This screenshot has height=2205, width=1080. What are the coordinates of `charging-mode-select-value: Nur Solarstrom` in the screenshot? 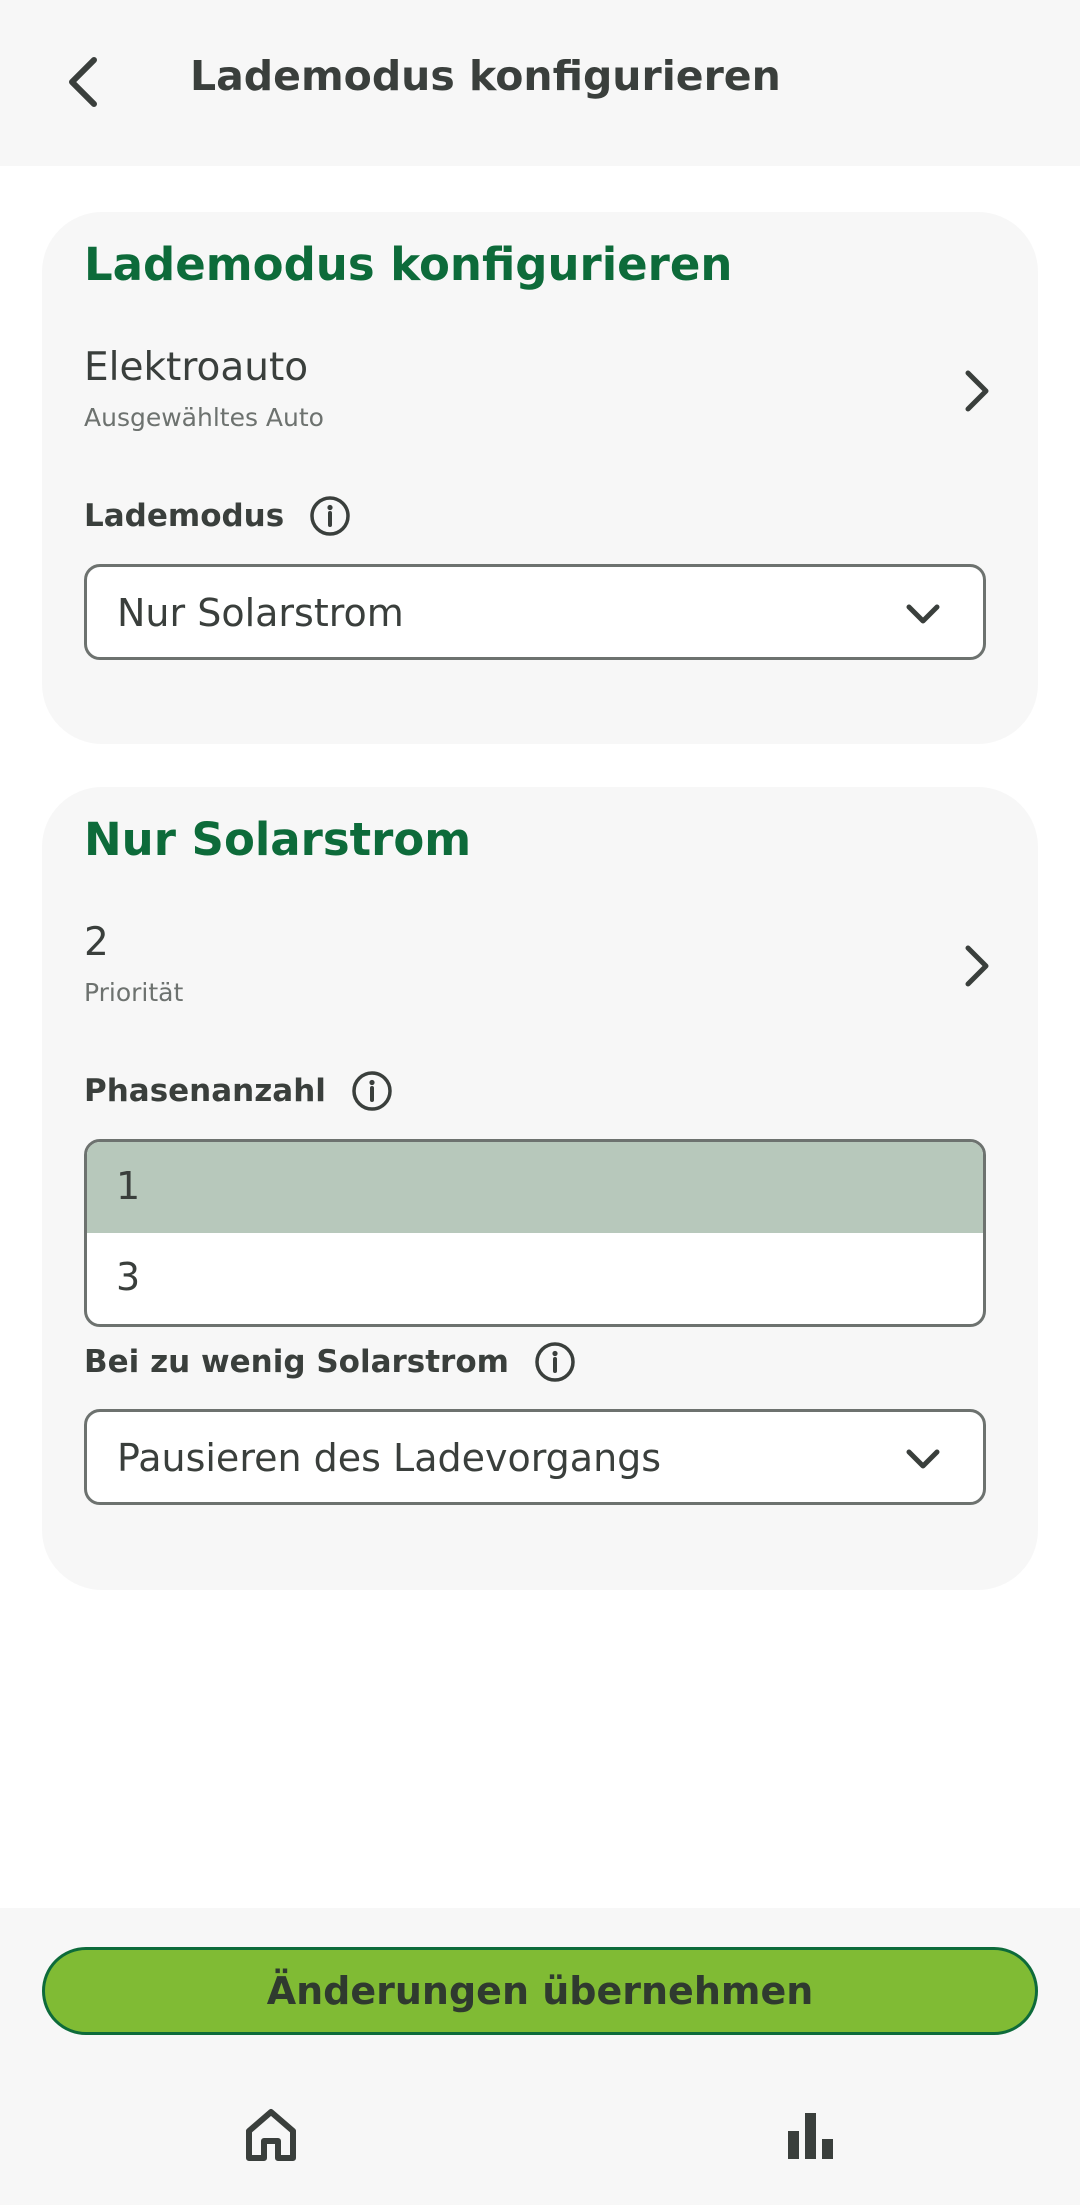 It's located at (260, 613).